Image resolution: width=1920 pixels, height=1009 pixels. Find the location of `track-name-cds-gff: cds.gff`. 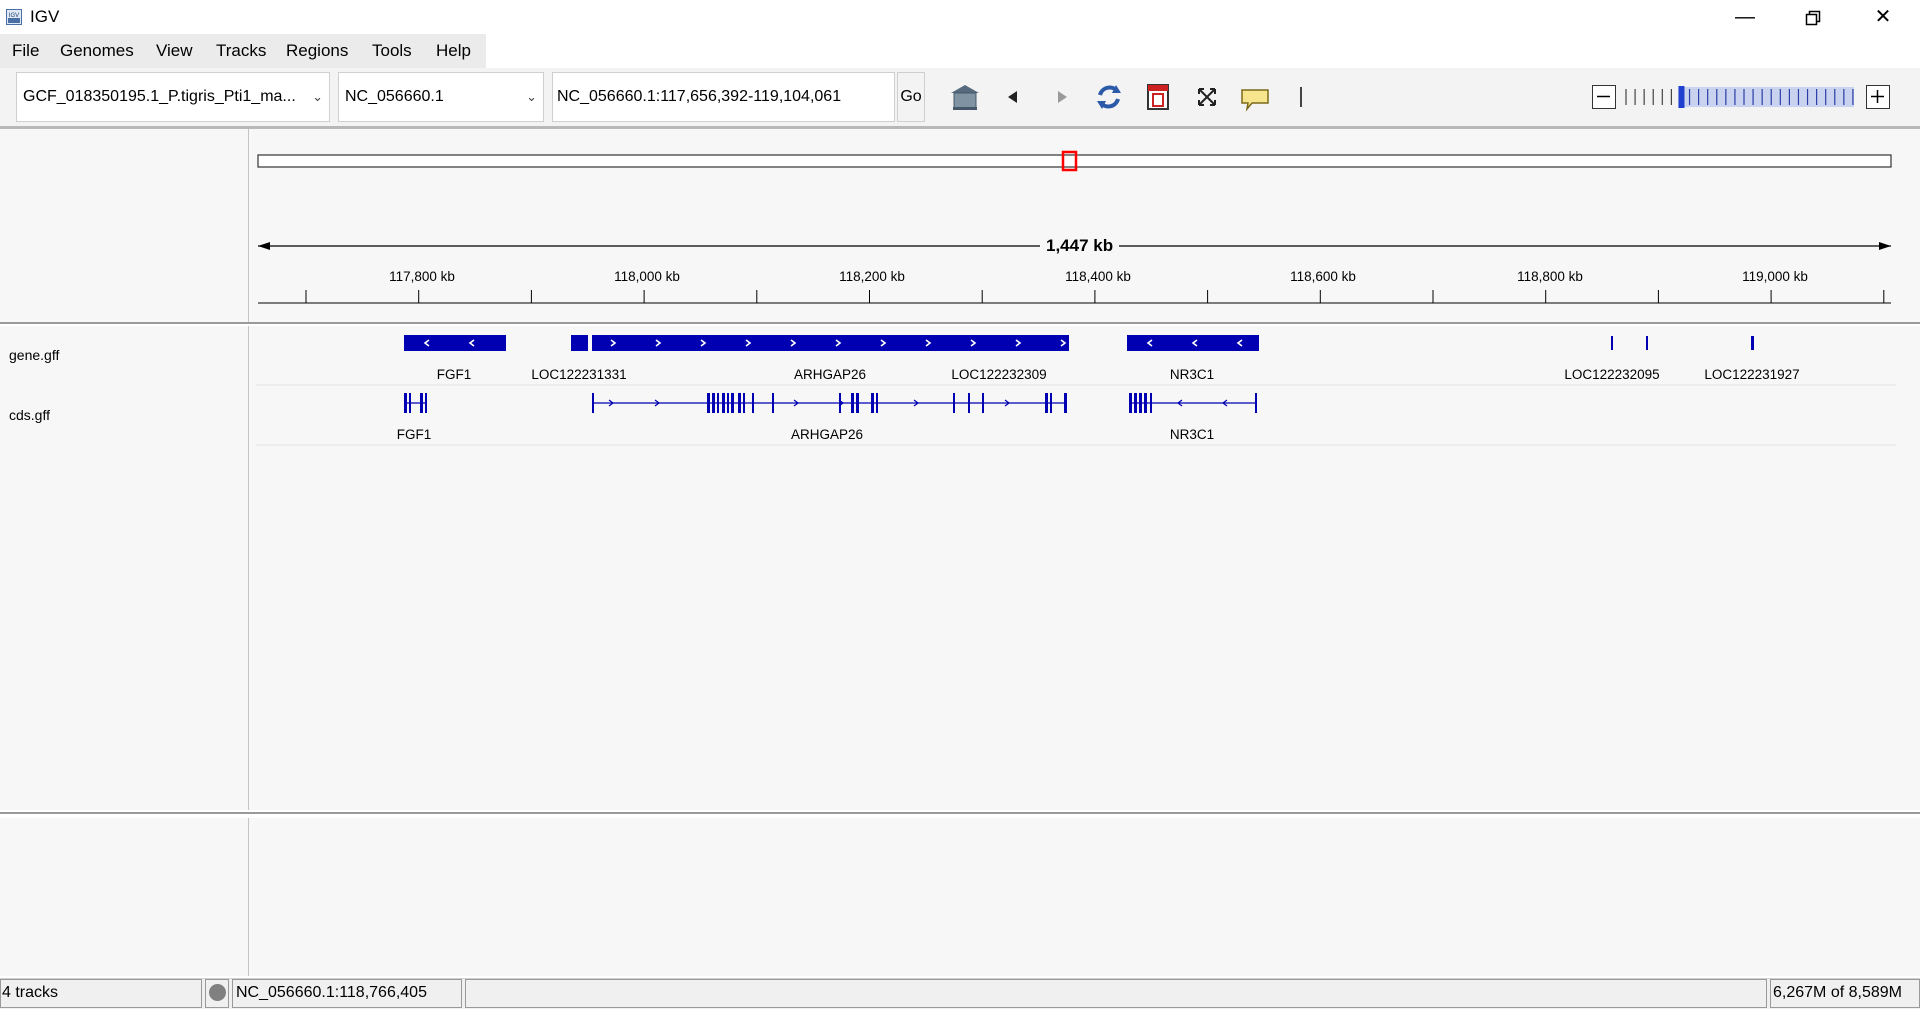

track-name-cds-gff: cds.gff is located at coordinates (29, 415).